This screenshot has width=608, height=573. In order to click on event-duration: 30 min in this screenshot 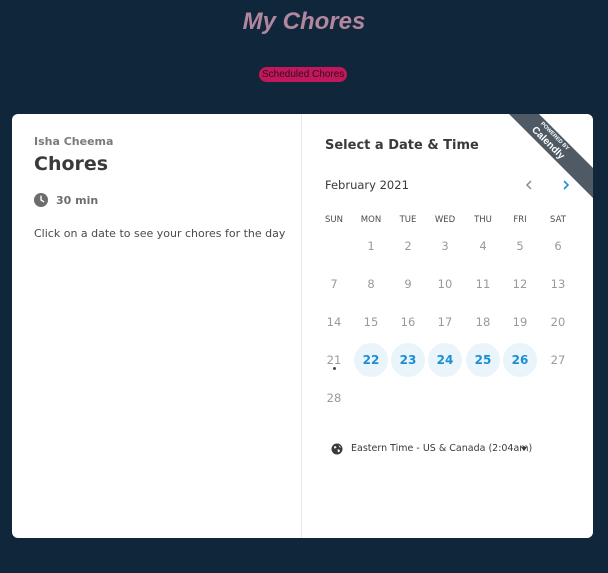, I will do `click(77, 200)`.